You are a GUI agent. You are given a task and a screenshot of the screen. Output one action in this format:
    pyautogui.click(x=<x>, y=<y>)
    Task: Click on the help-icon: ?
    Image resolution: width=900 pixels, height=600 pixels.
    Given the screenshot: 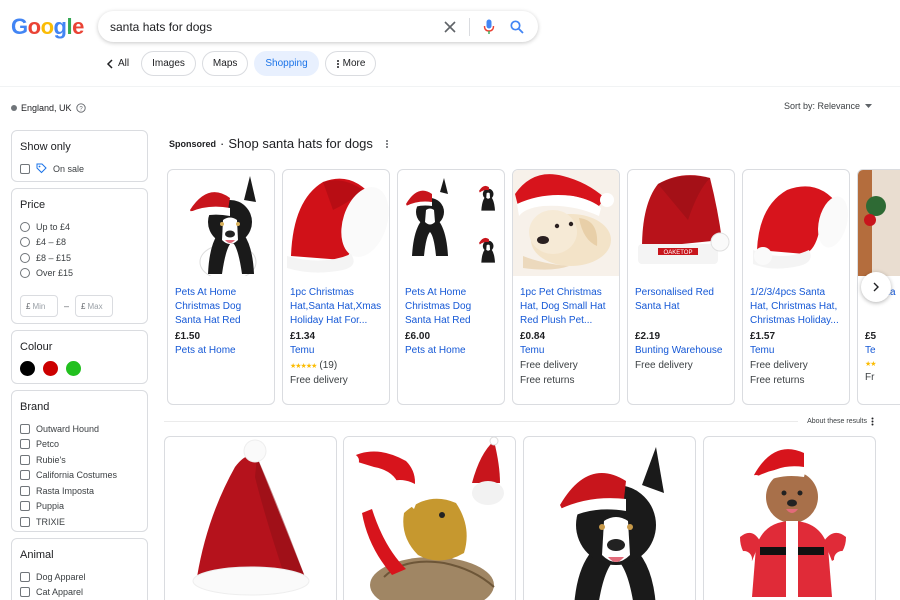 What is the action you would take?
    pyautogui.click(x=80, y=108)
    